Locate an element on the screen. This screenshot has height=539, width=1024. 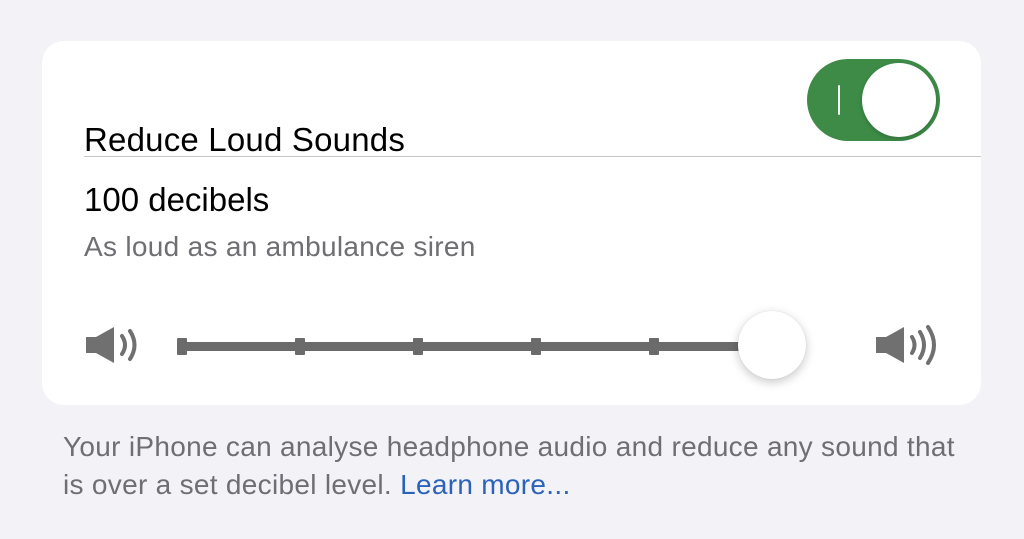
slider-thumb is located at coordinates (772, 345).